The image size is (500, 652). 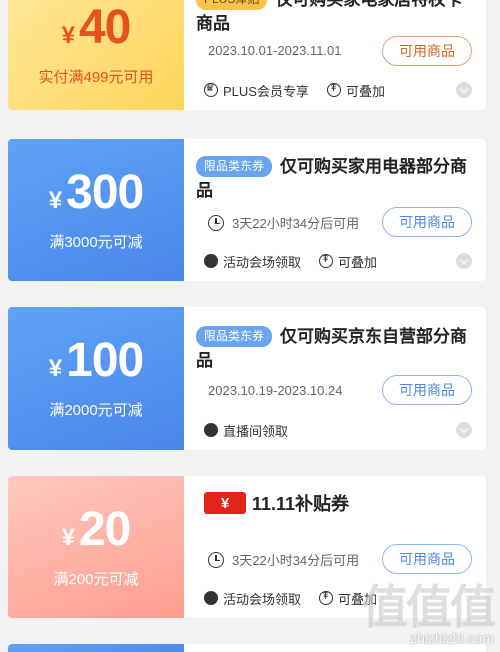 I want to click on coupon-tag: PLUS津贴, so click(x=232, y=5).